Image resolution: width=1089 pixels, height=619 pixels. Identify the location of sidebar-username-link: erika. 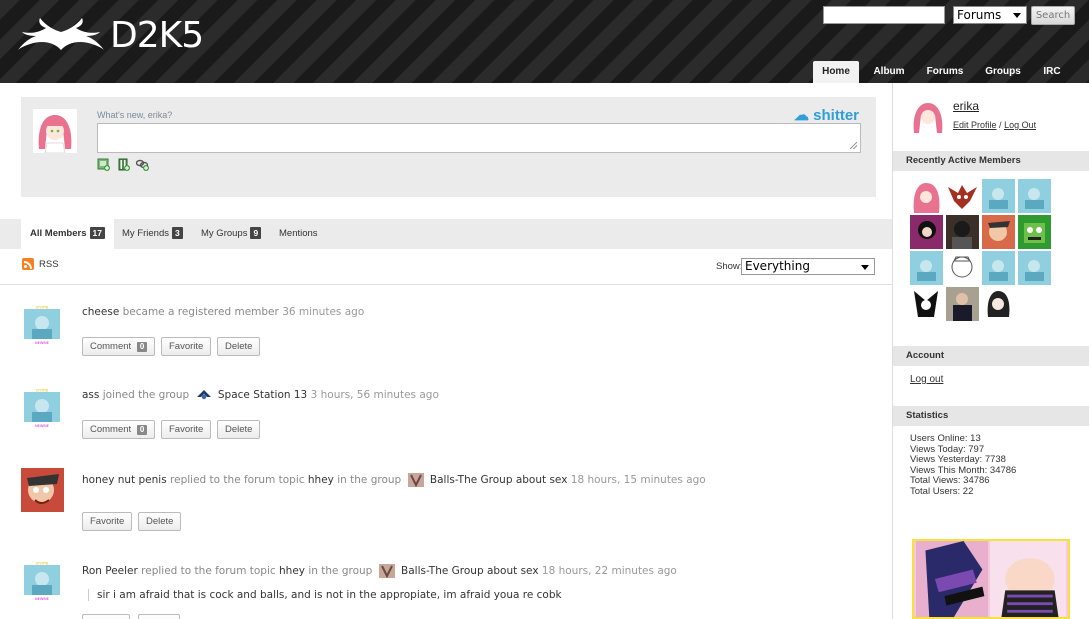
(966, 106).